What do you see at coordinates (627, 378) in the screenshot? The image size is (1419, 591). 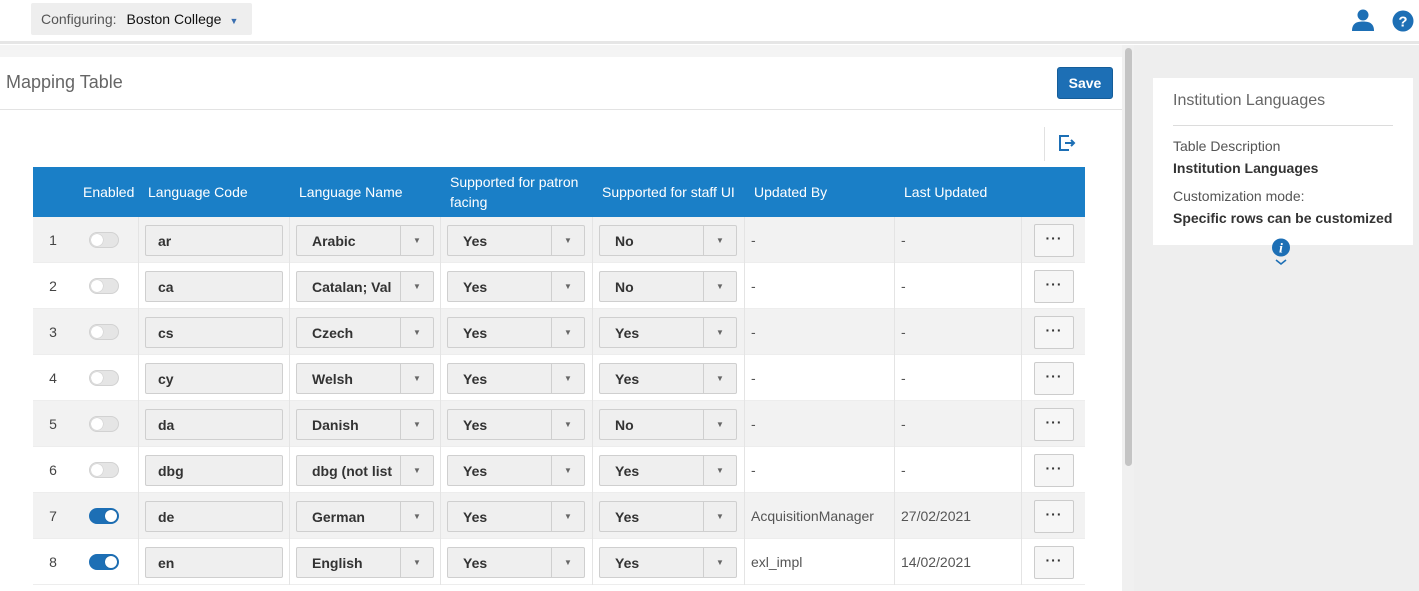 I see `staff-ui-value: Yes` at bounding box center [627, 378].